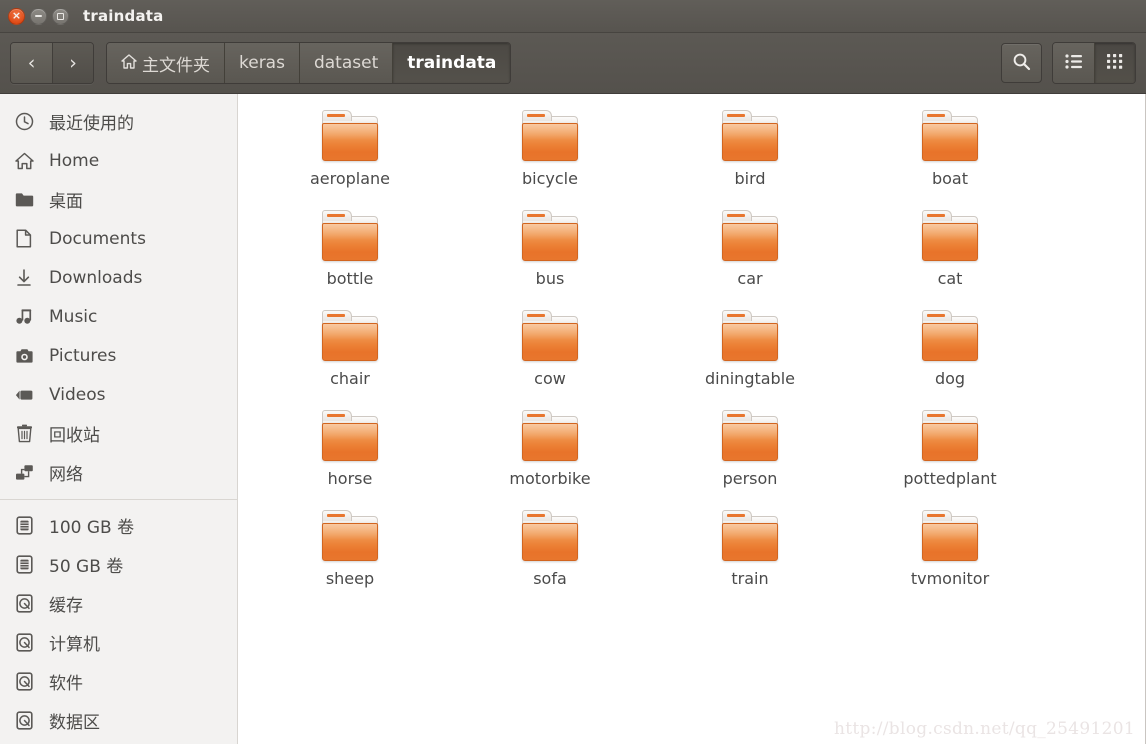  What do you see at coordinates (91, 124) in the screenshot?
I see `sidebar-item-label: 最近使用的` at bounding box center [91, 124].